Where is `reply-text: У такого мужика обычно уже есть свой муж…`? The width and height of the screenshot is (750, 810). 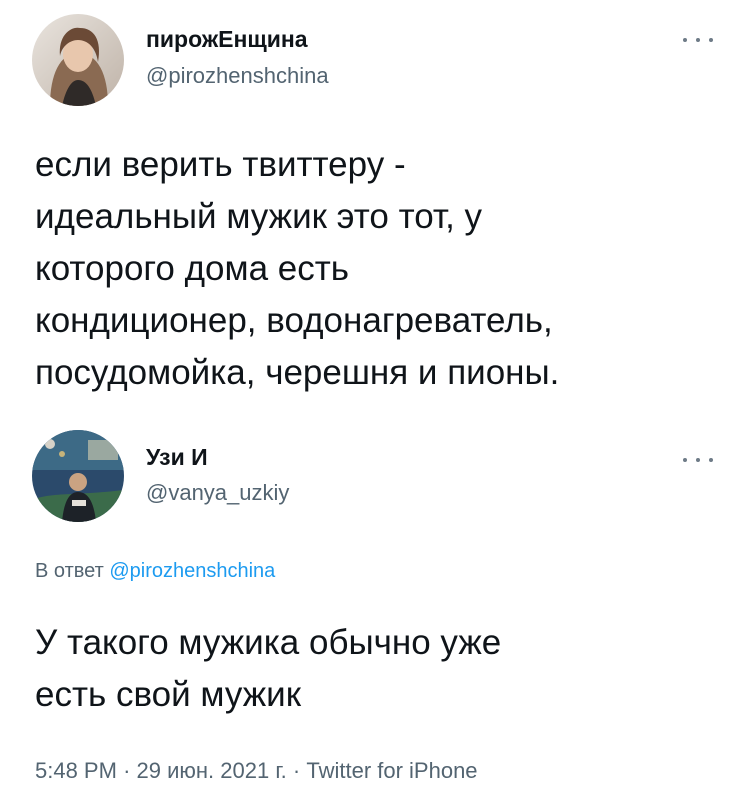
reply-text: У такого мужика обычно уже есть свой муж… is located at coordinates (268, 668).